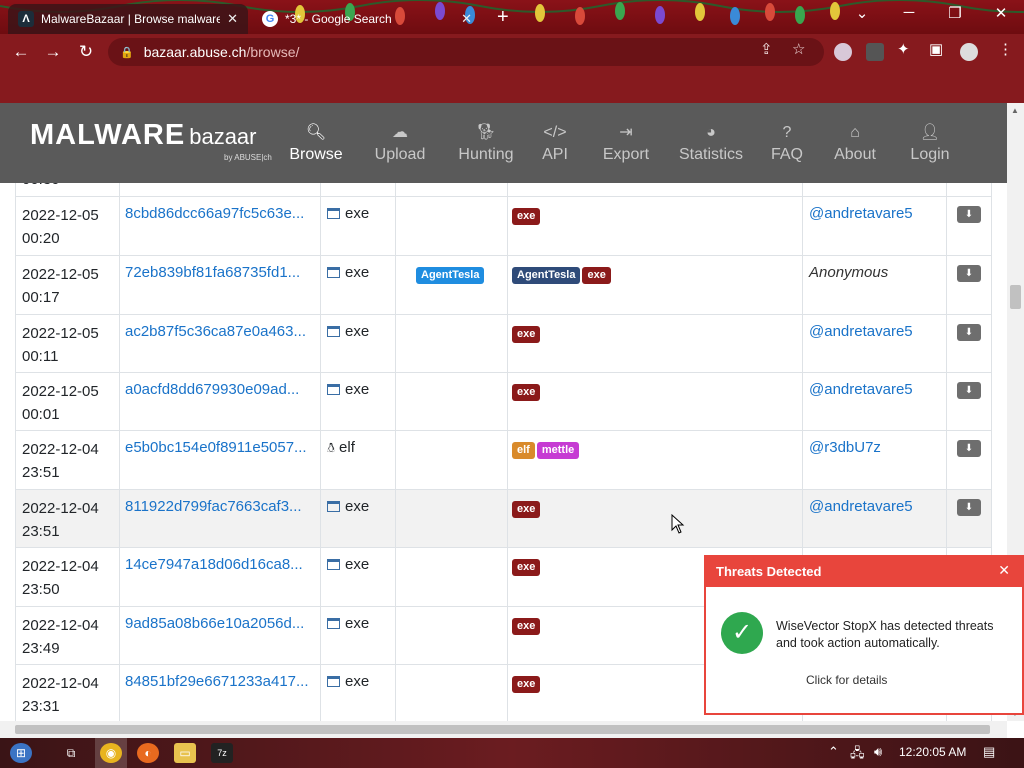 The height and width of the screenshot is (768, 1024). I want to click on reload-icon: ↻, so click(86, 52).